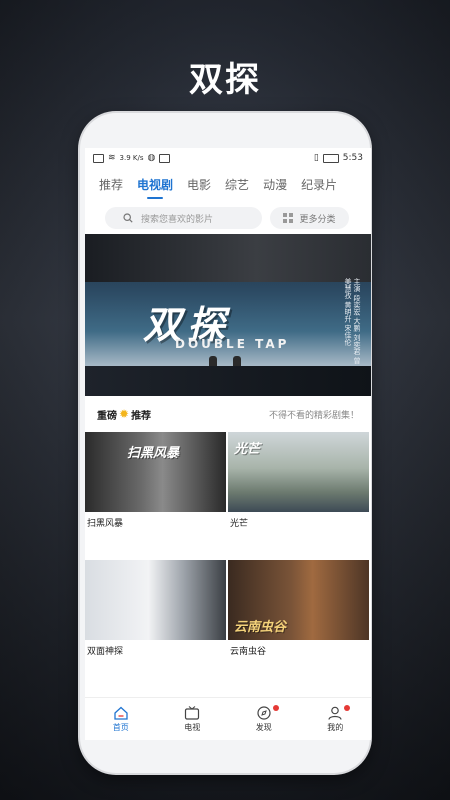 This screenshot has height=800, width=450. What do you see at coordinates (313, 415) in the screenshot?
I see `section-subtitle: 不得不看的精彩剧集！` at bounding box center [313, 415].